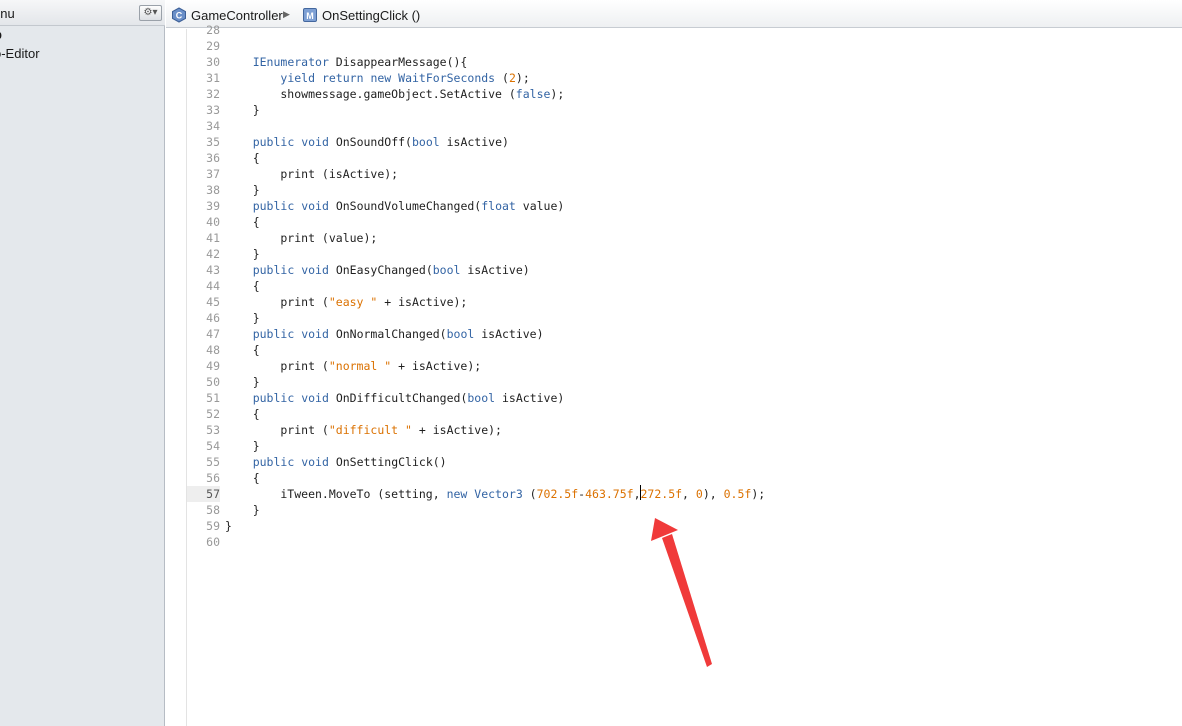 The image size is (1182, 726). I want to click on code-line: 59}, so click(674, 526).